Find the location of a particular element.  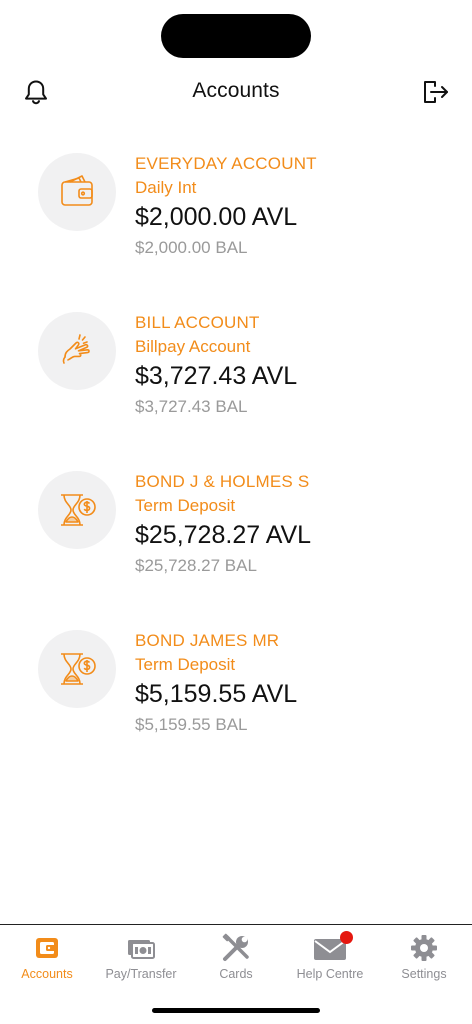

tab-label: Pay/Transfer is located at coordinates (141, 974).